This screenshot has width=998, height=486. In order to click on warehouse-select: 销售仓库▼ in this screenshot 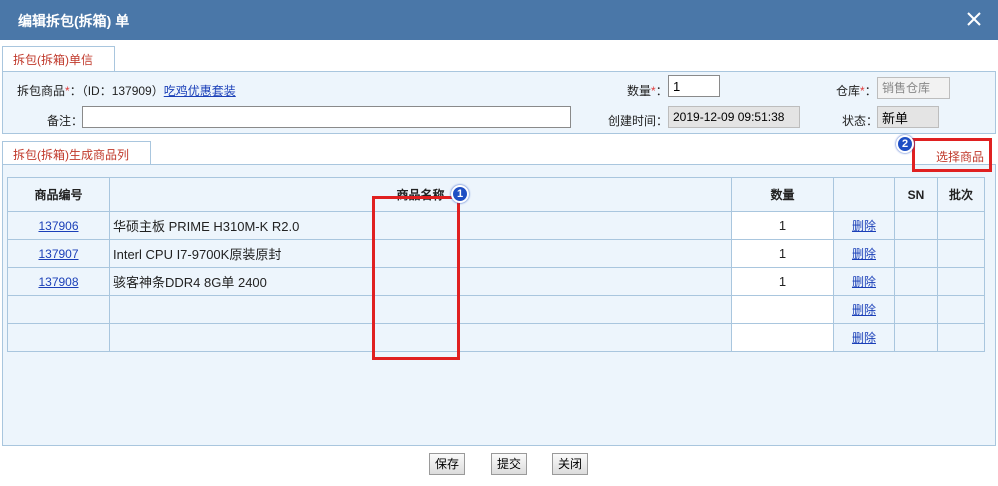, I will do `click(913, 96)`.